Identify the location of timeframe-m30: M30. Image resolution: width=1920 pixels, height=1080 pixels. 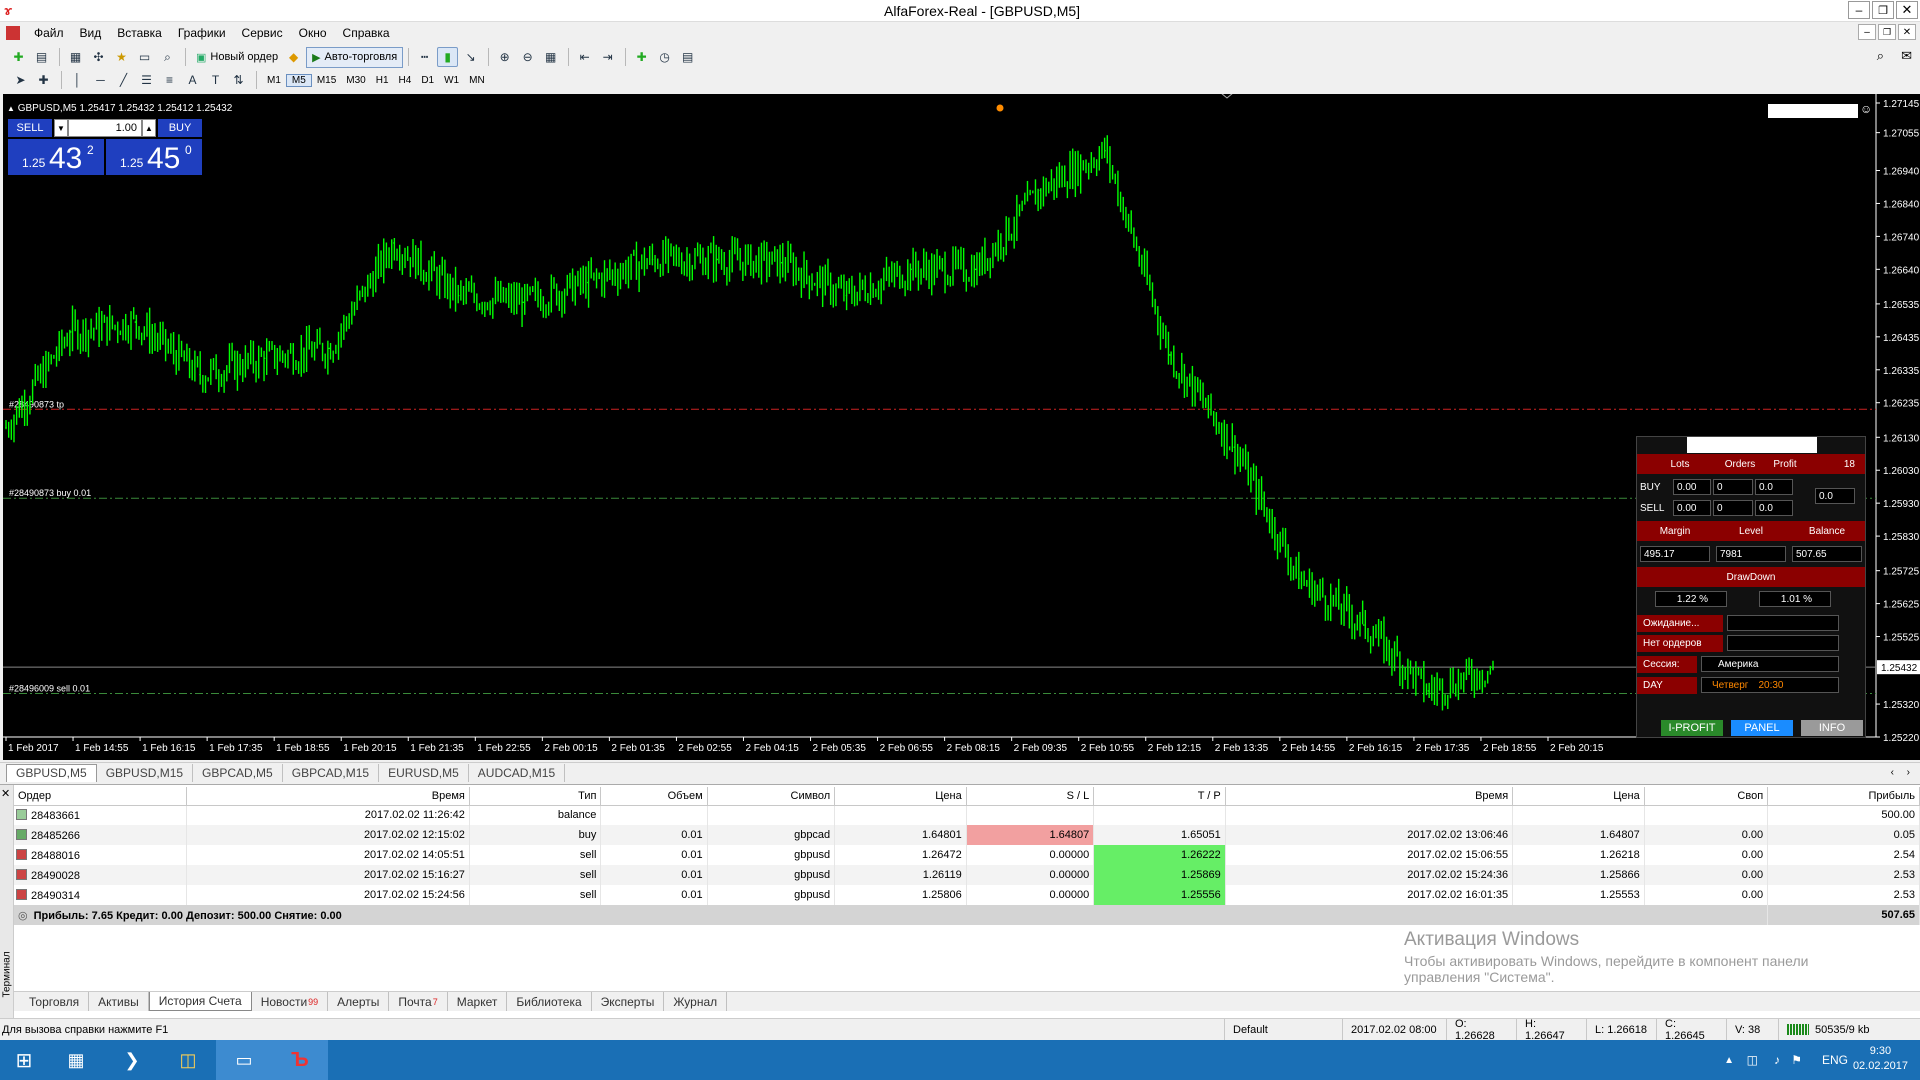
(355, 80).